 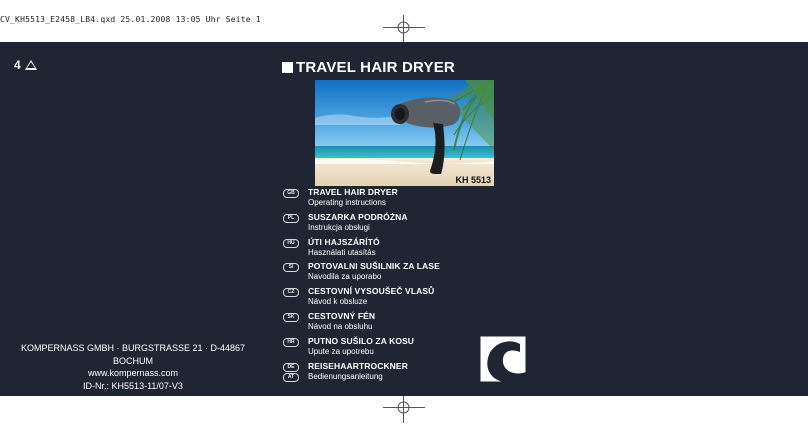 I want to click on model-label: KH 5513, so click(x=473, y=180).